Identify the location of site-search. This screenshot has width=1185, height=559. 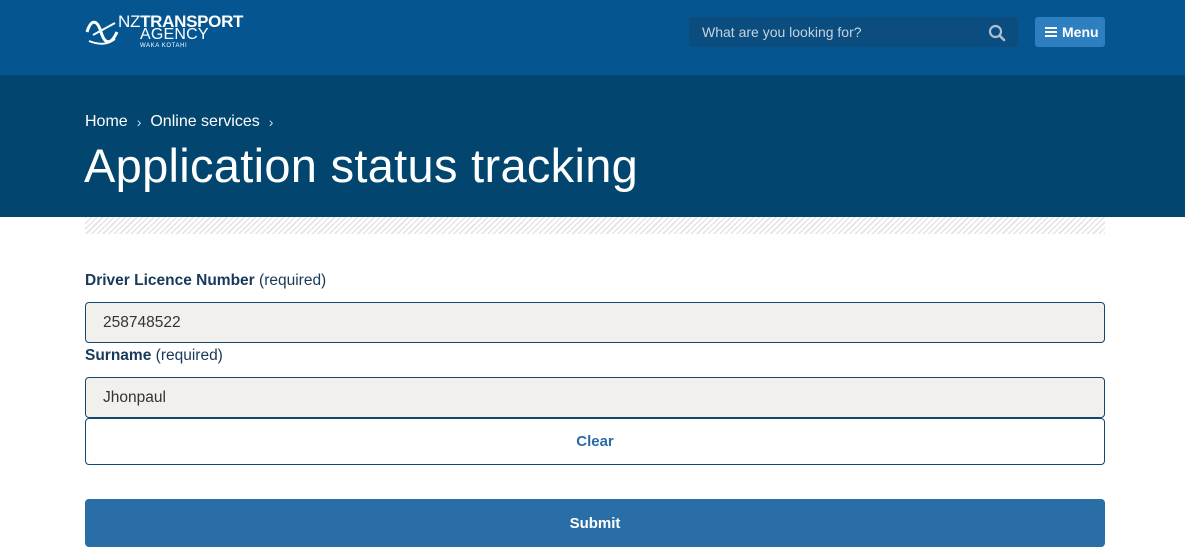
(853, 32).